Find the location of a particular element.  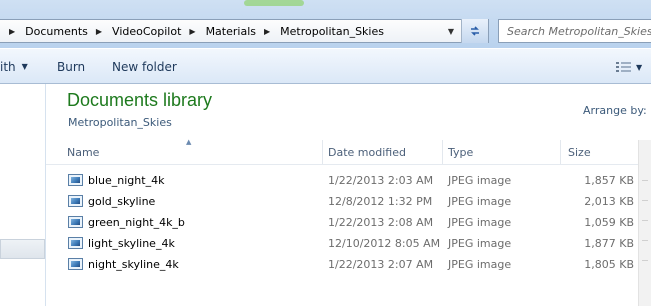

file-size: 2,013 KB is located at coordinates (609, 201).